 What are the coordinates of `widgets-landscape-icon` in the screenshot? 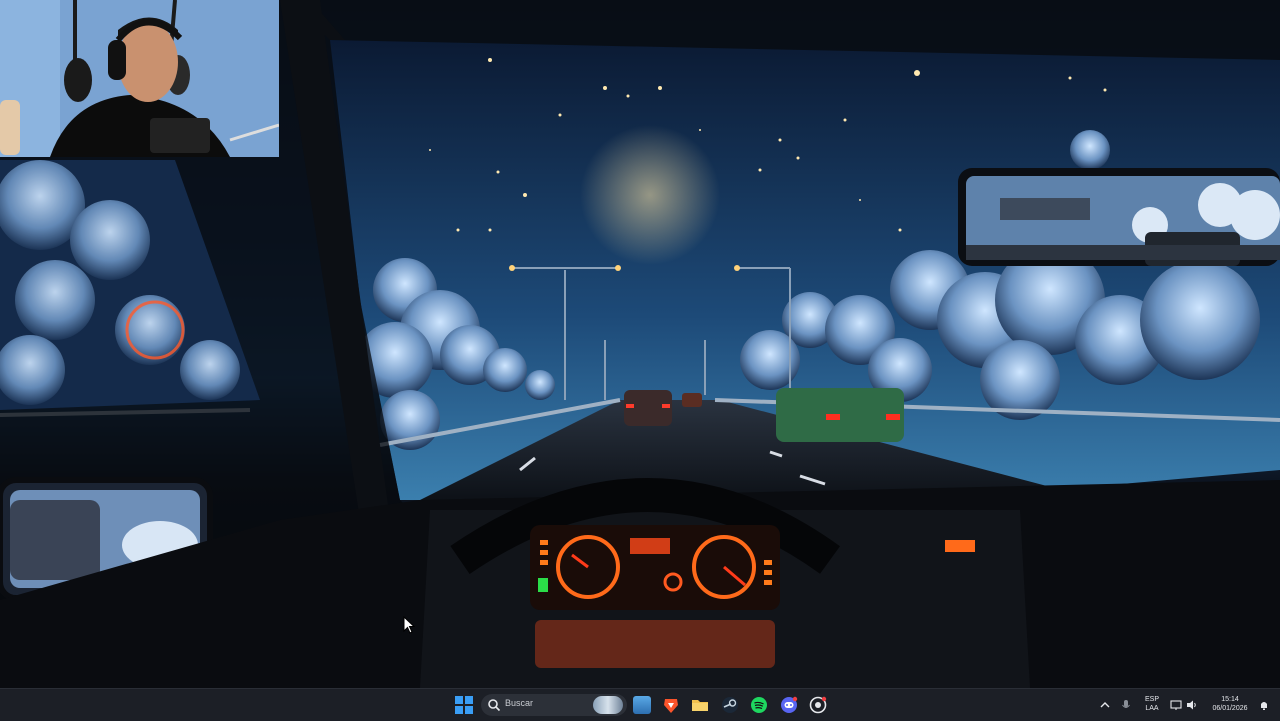 It's located at (642, 705).